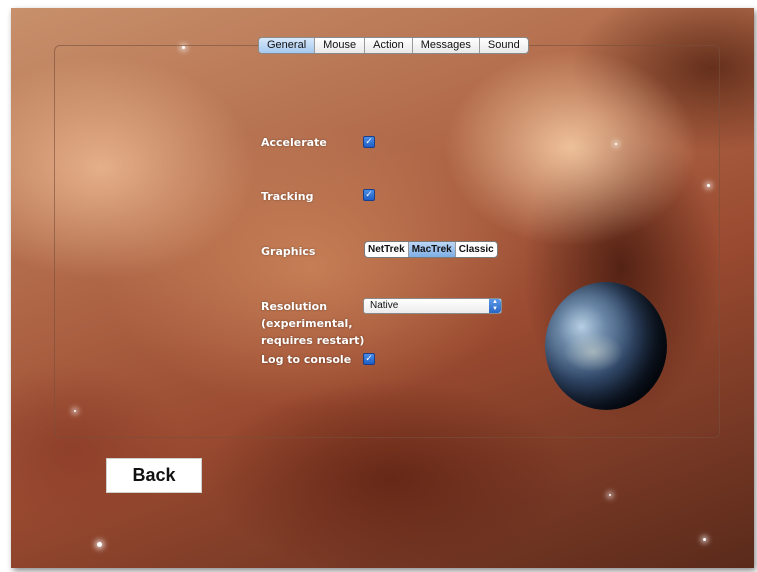  I want to click on back-button: Back, so click(154, 475).